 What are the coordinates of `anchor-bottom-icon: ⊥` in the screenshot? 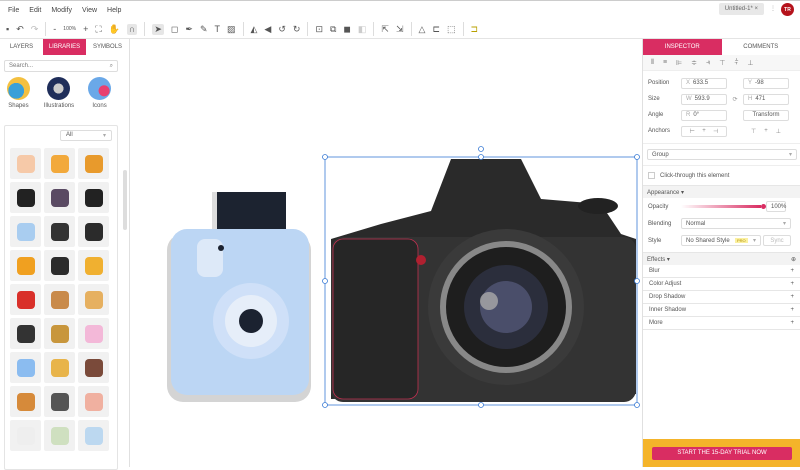 It's located at (778, 131).